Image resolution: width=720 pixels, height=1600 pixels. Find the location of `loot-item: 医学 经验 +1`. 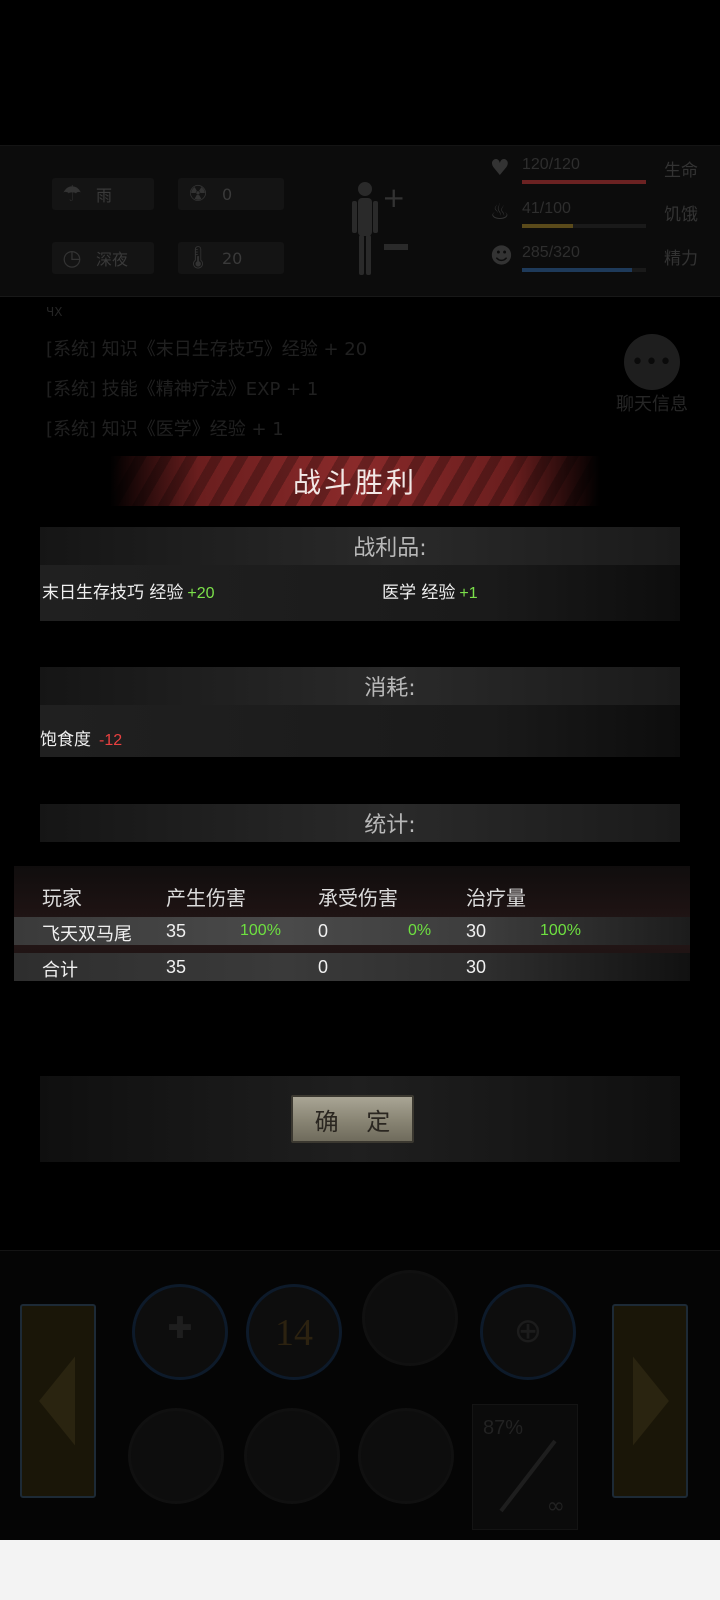

loot-item: 医学 经验 +1 is located at coordinates (430, 590).